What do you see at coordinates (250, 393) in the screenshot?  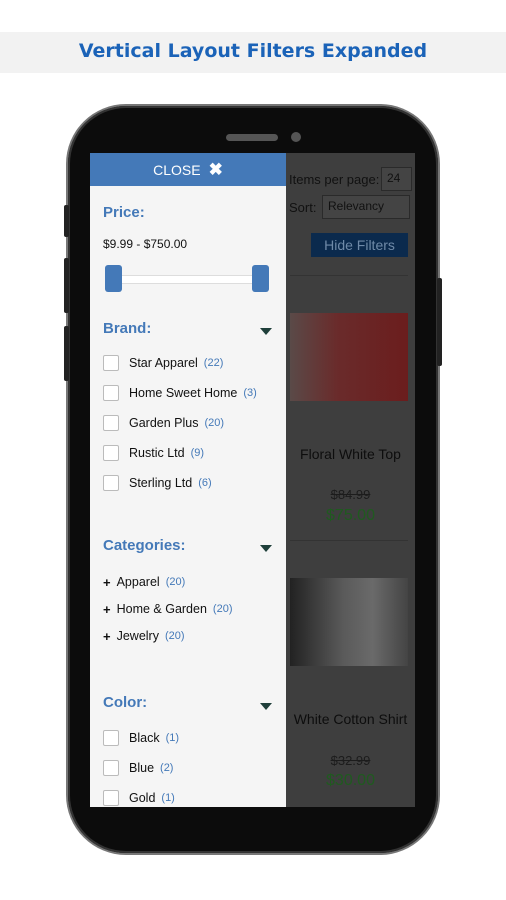 I see `option-count: (3)` at bounding box center [250, 393].